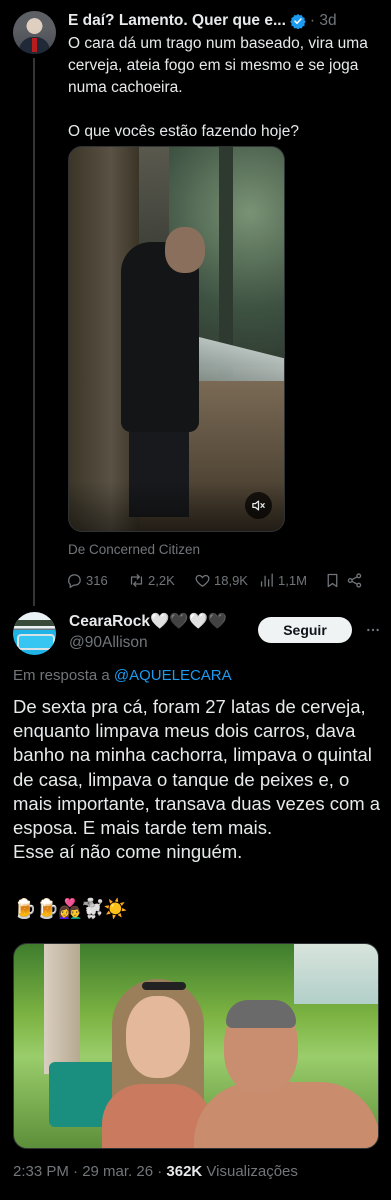 Image resolution: width=391 pixels, height=1200 pixels. I want to click on repost-button: 2,2K, so click(161, 580).